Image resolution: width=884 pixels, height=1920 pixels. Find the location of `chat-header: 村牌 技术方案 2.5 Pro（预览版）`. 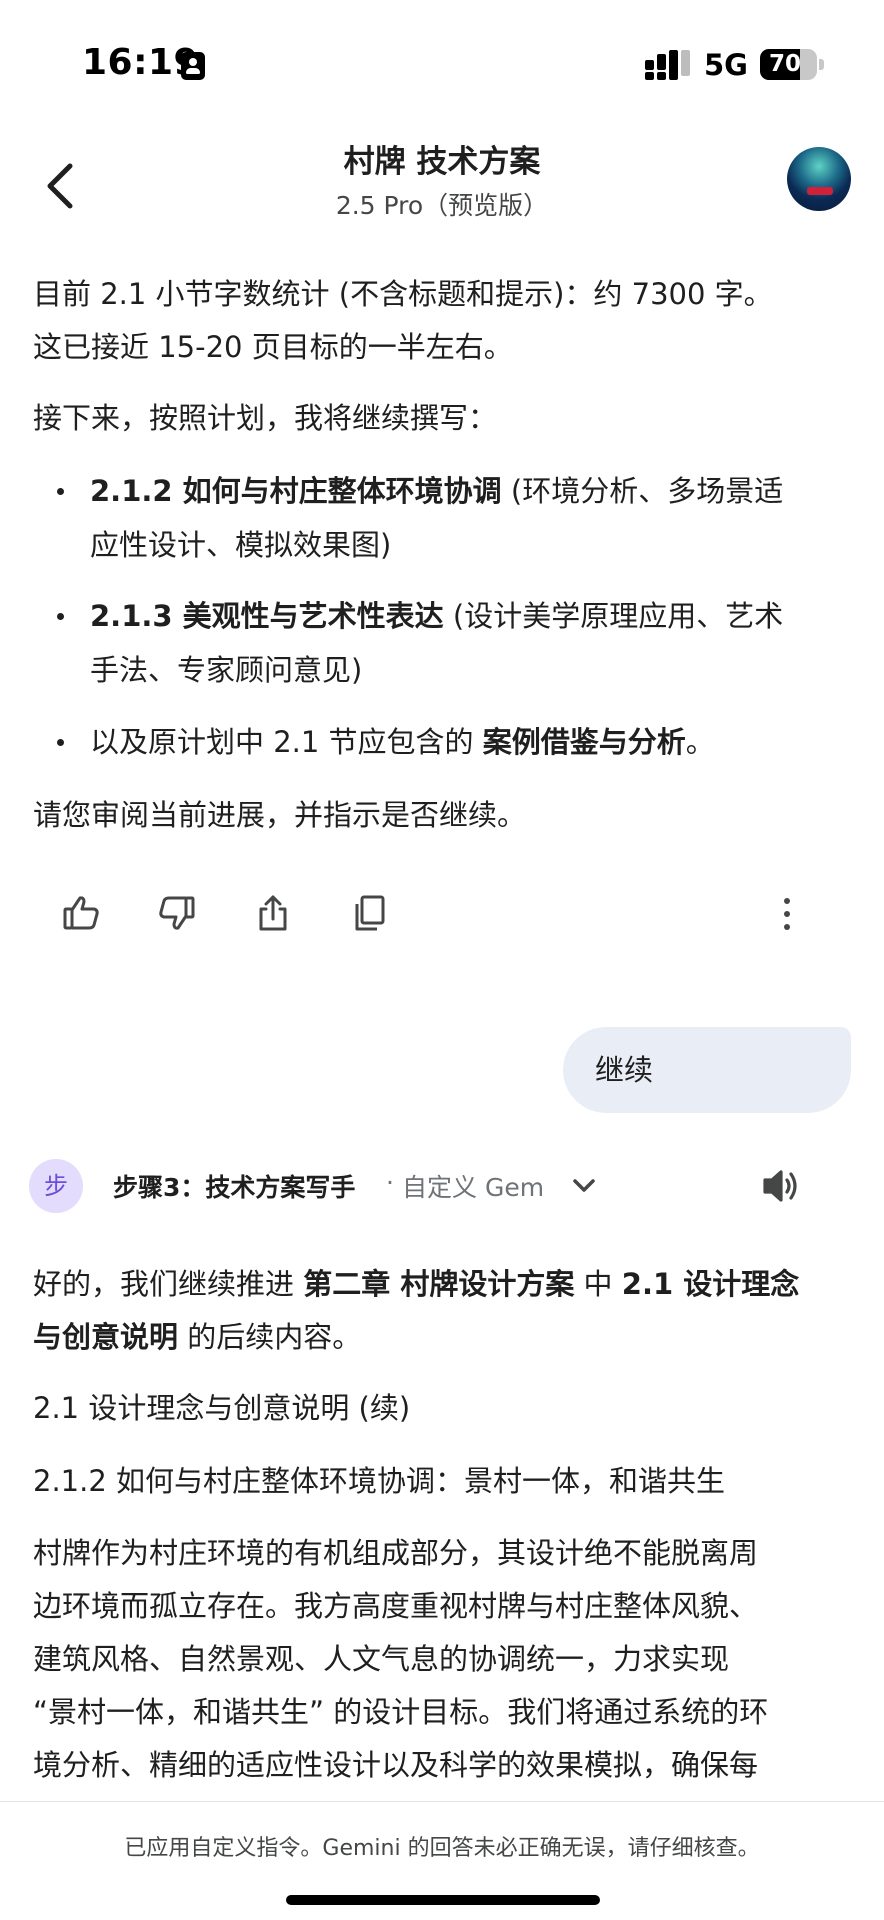

chat-header: 村牌 技术方案 2.5 Pro（预览版） is located at coordinates (442, 179).